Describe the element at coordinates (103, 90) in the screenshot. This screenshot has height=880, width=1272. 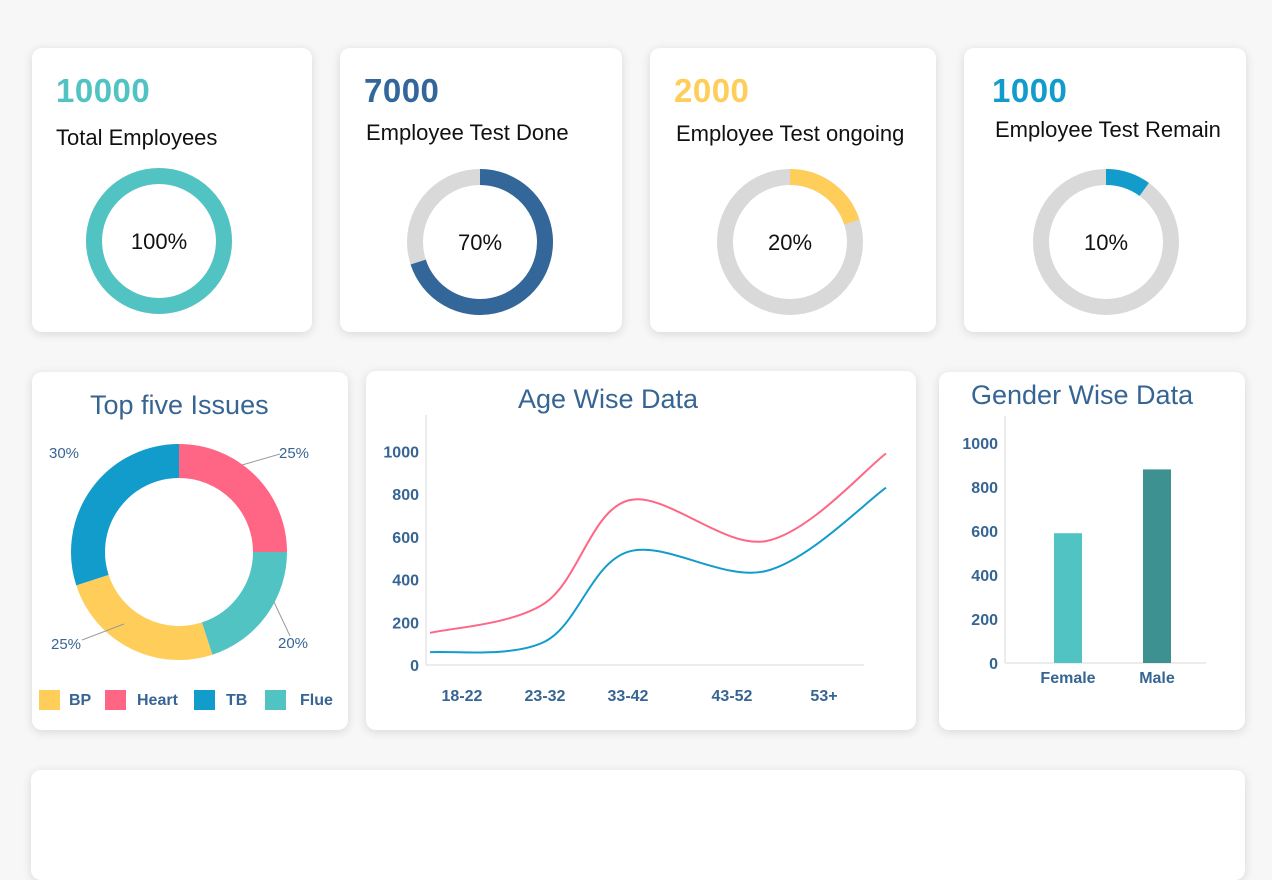
I see `kpi-value: 10000` at that location.